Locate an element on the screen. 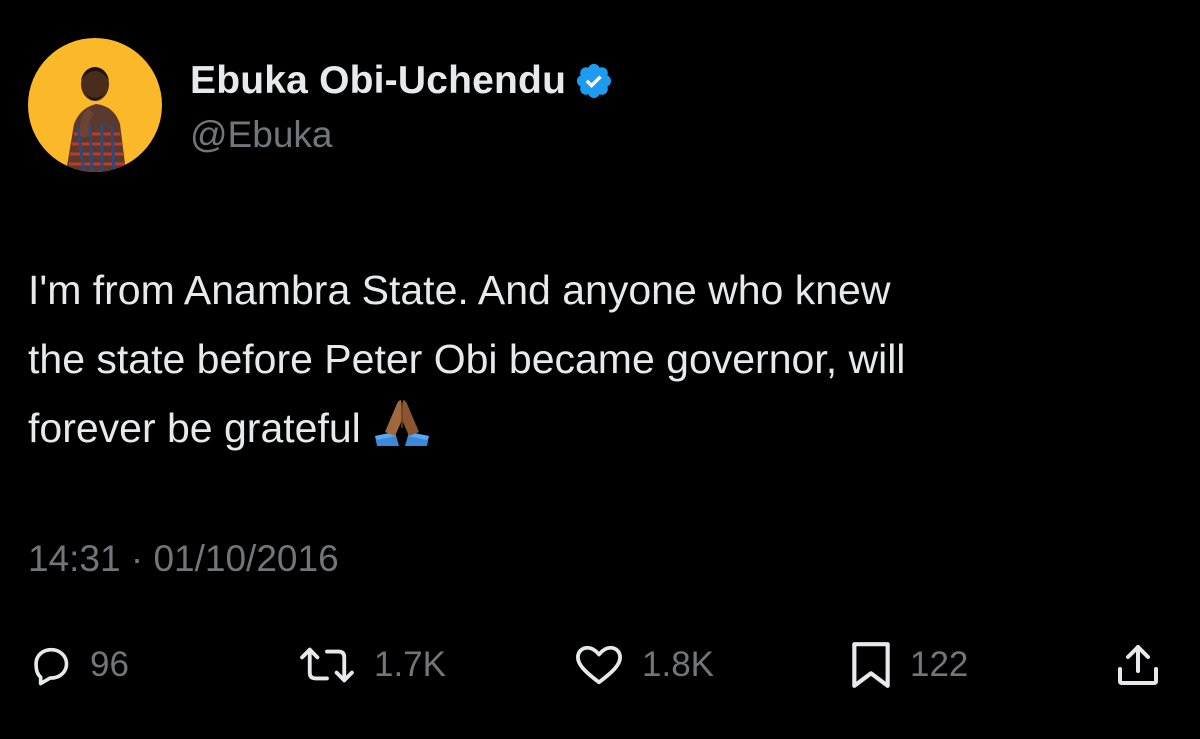 This screenshot has width=1200, height=739. bookmark-icon is located at coordinates (871, 665).